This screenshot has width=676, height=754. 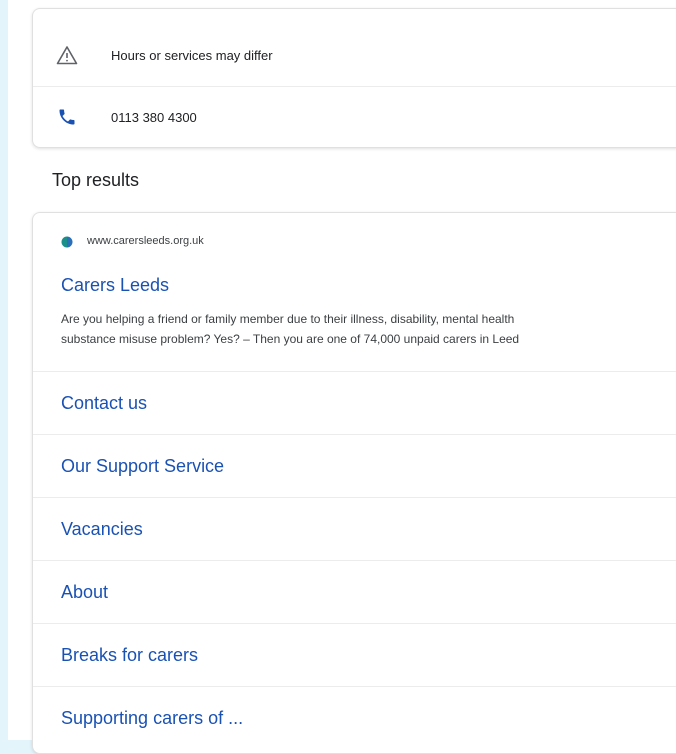 What do you see at coordinates (354, 591) in the screenshot?
I see `sitelink-about: About` at bounding box center [354, 591].